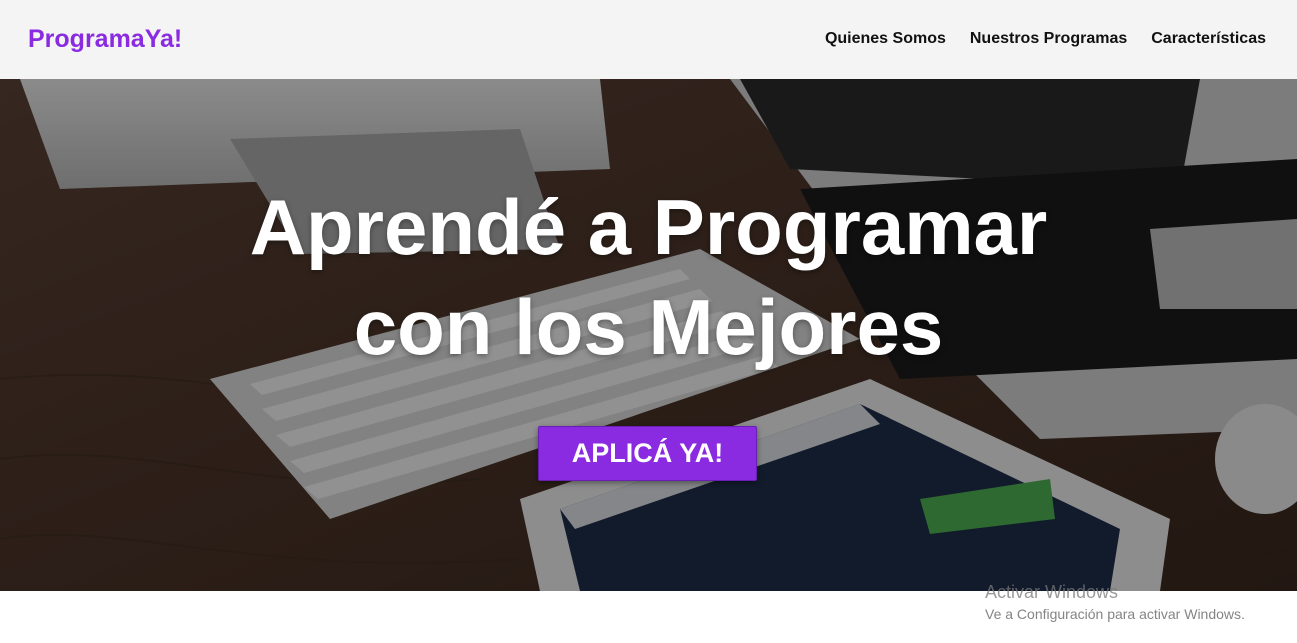 This screenshot has height=643, width=1297. Describe the element at coordinates (885, 39) in the screenshot. I see `nav-link-quienes-somos: Quienes Somos` at that location.